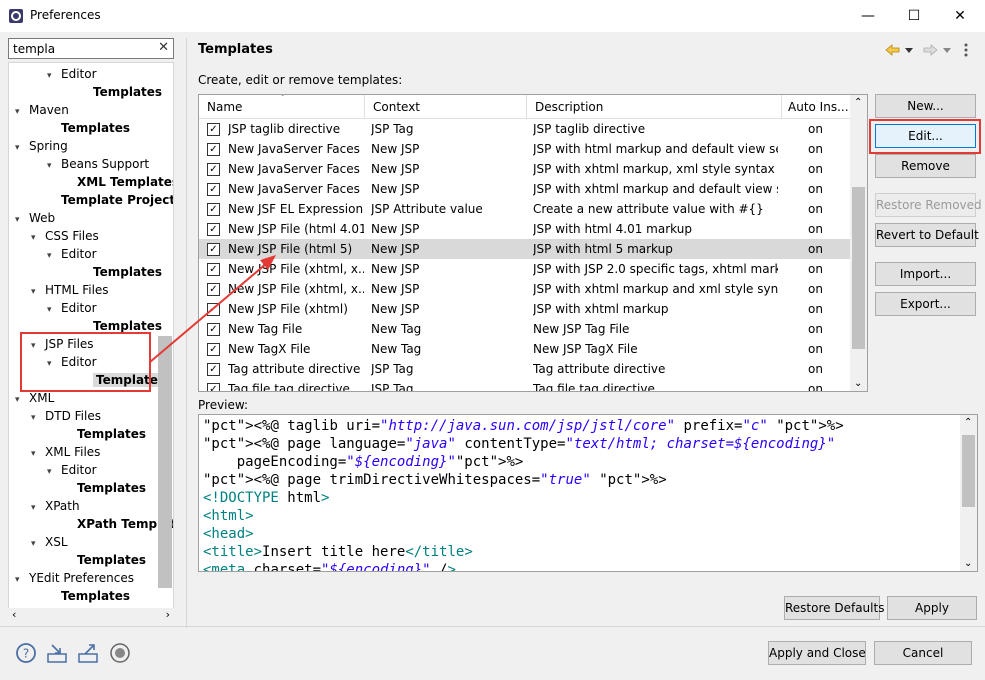 The width and height of the screenshot is (985, 680). I want to click on column-header-context: Context, so click(446, 107).